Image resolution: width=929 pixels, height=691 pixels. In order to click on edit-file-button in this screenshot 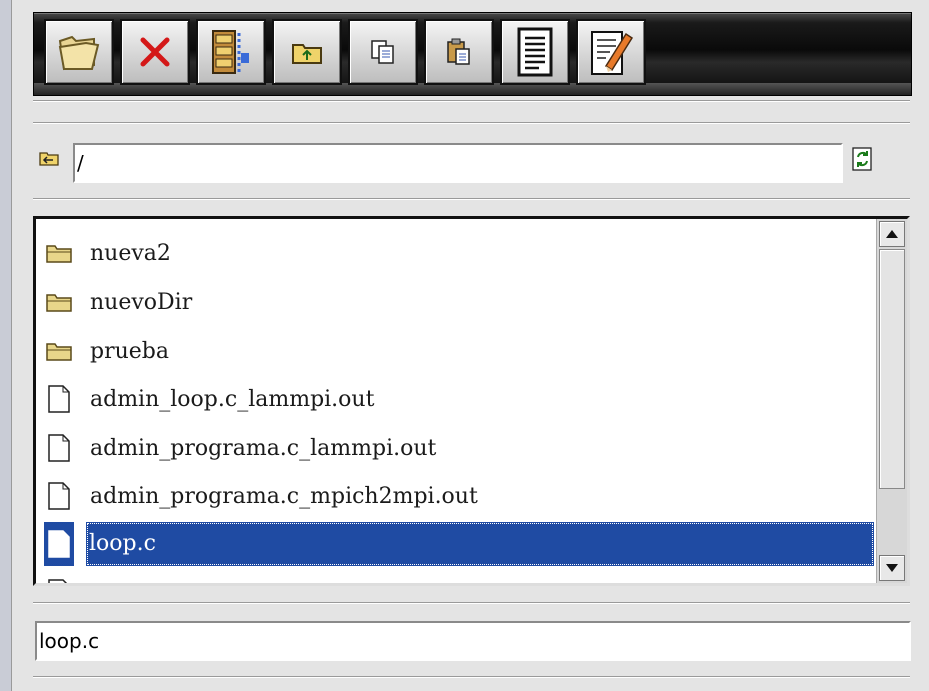, I will do `click(611, 52)`.